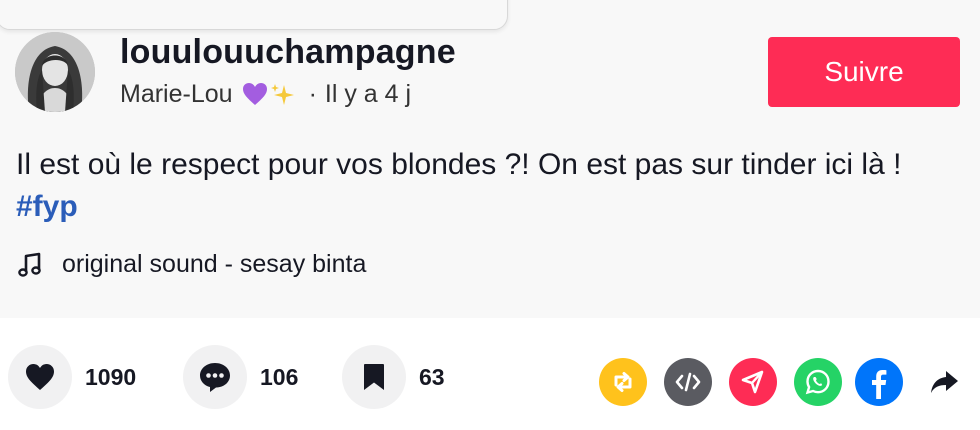 The image size is (980, 430). What do you see at coordinates (279, 376) in the screenshot?
I see `comment-count: 106` at bounding box center [279, 376].